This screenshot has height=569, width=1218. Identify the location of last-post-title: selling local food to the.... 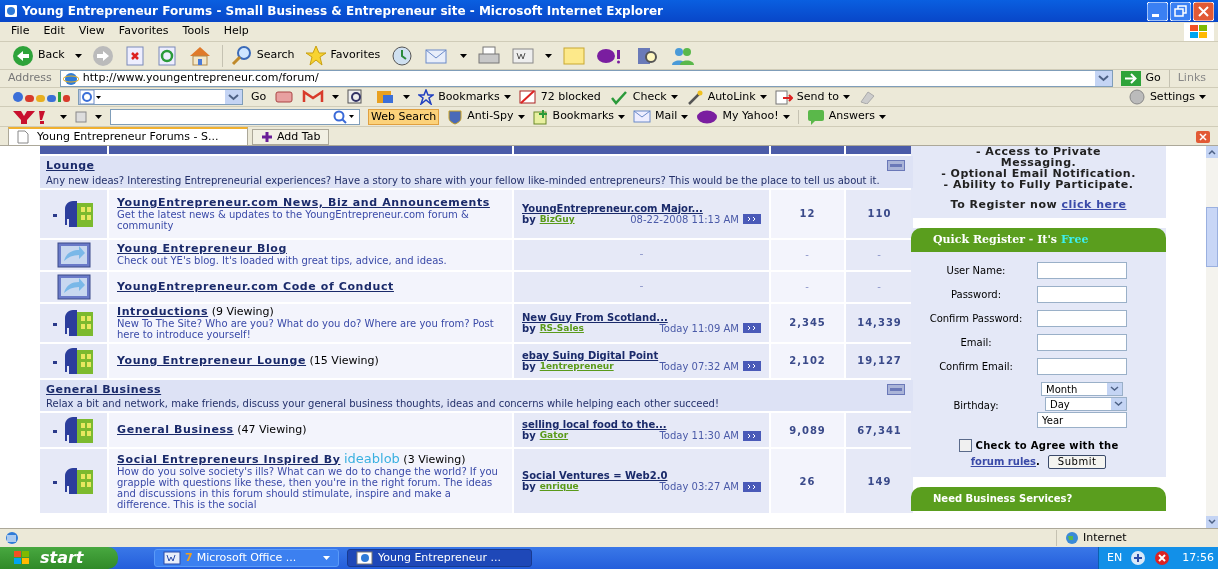
(641, 424).